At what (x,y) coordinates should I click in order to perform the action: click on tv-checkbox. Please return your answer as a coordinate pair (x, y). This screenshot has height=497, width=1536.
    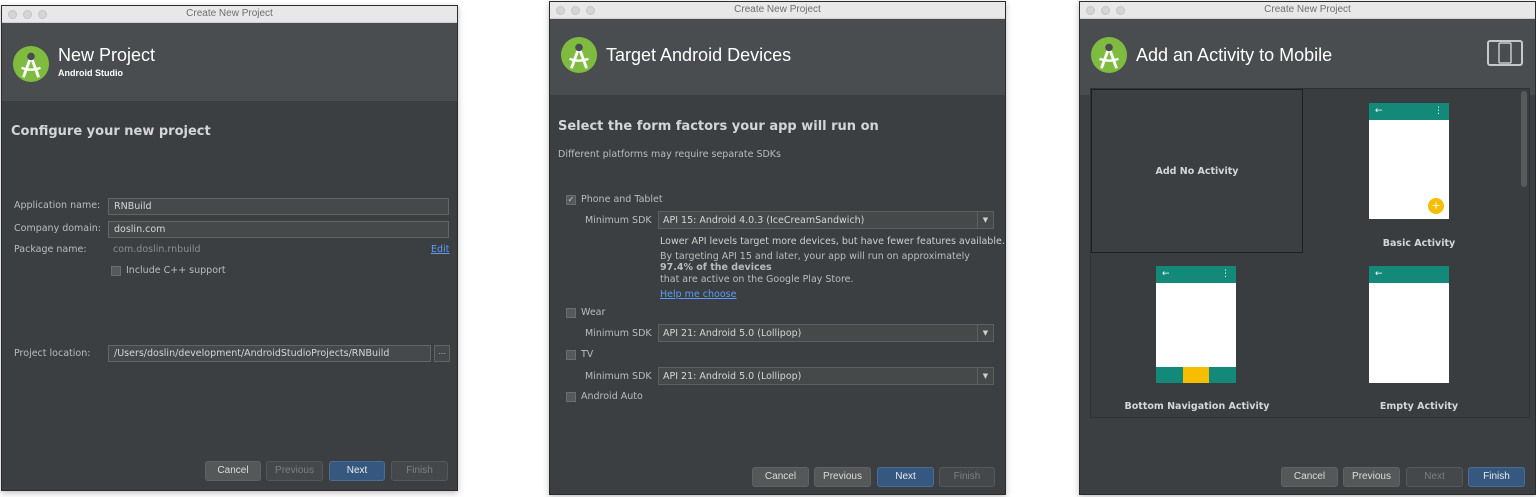
    Looking at the image, I should click on (571, 355).